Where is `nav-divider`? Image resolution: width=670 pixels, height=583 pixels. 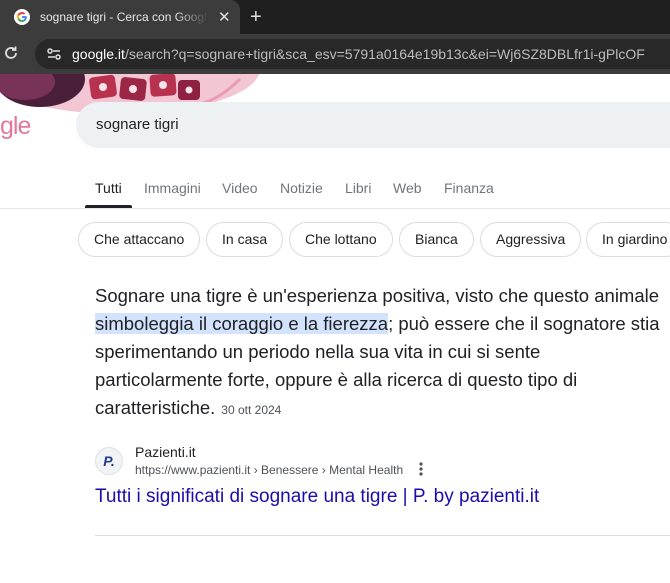 nav-divider is located at coordinates (335, 208).